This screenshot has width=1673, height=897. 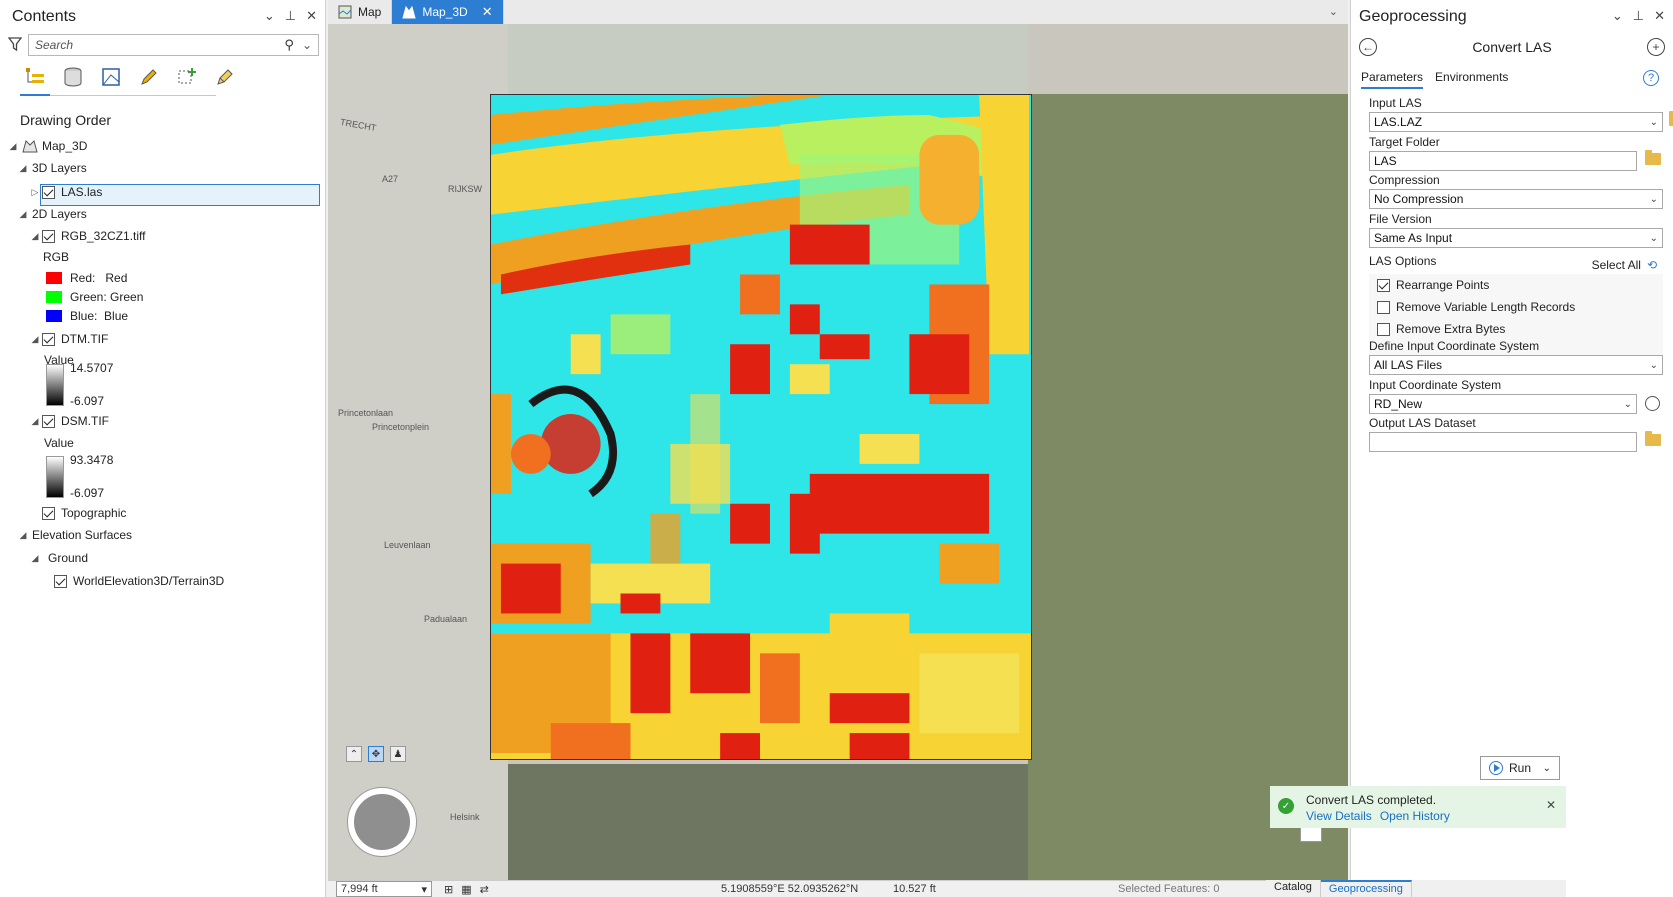 I want to click on tree-node-ground: ◢ Ground, so click(x=59, y=558).